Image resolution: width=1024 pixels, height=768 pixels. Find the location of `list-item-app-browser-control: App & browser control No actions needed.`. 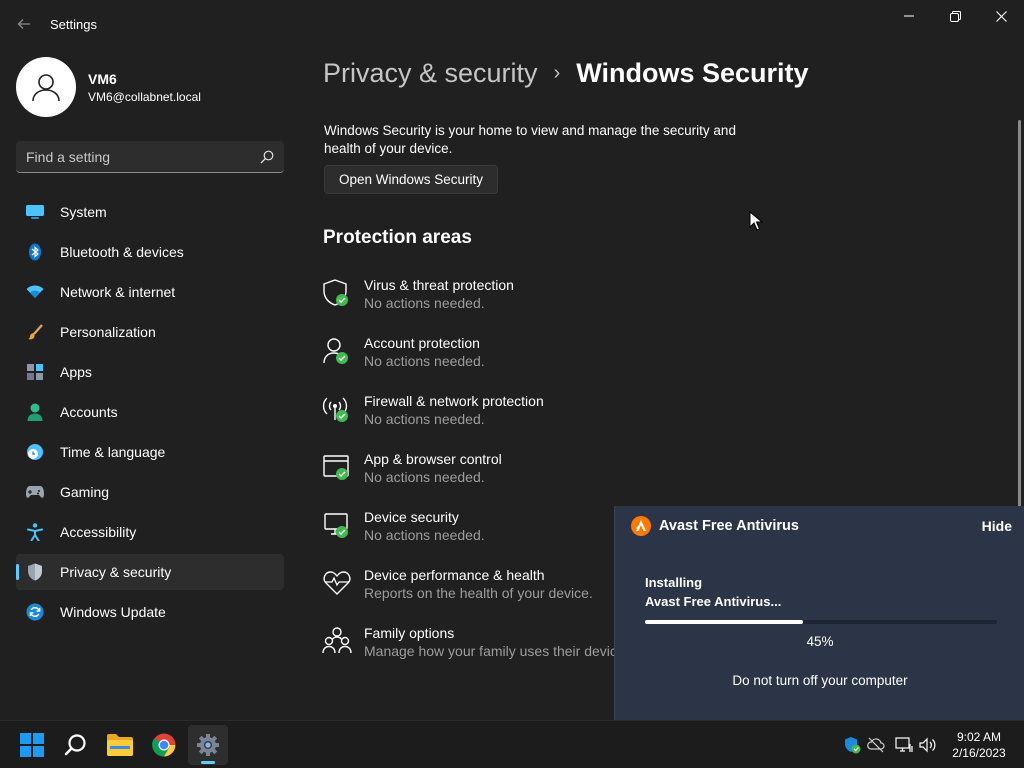

list-item-app-browser-control: App & browser control No actions needed. is located at coordinates (469, 479).